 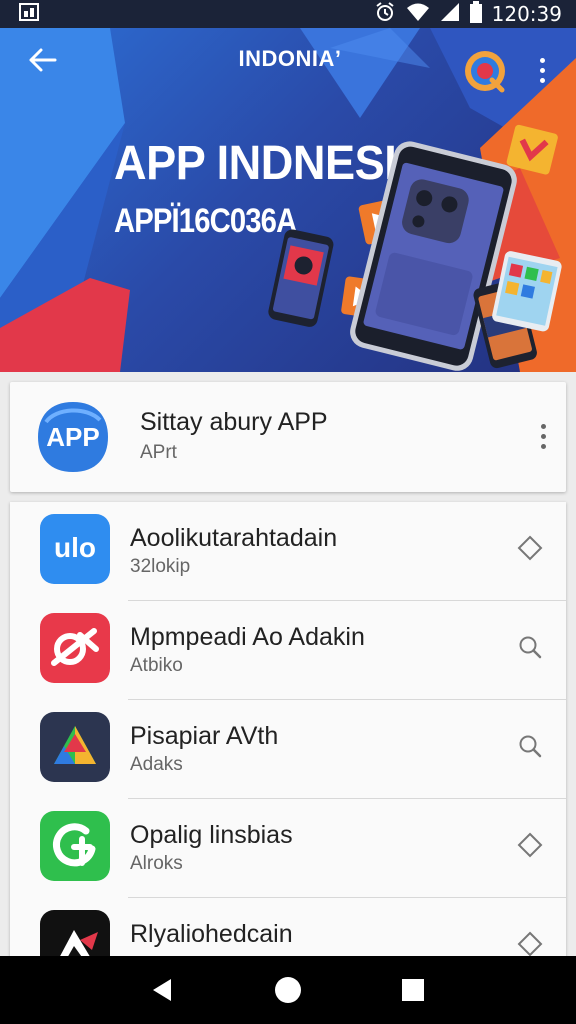 I want to click on app-subtitle: 32lokip, so click(x=160, y=566).